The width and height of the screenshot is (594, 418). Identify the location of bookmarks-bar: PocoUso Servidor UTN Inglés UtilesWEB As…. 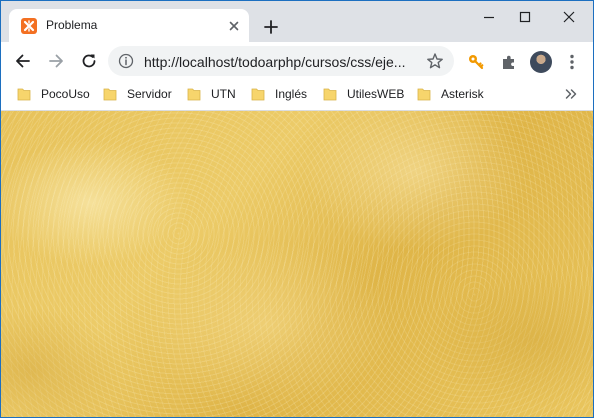
(297, 95).